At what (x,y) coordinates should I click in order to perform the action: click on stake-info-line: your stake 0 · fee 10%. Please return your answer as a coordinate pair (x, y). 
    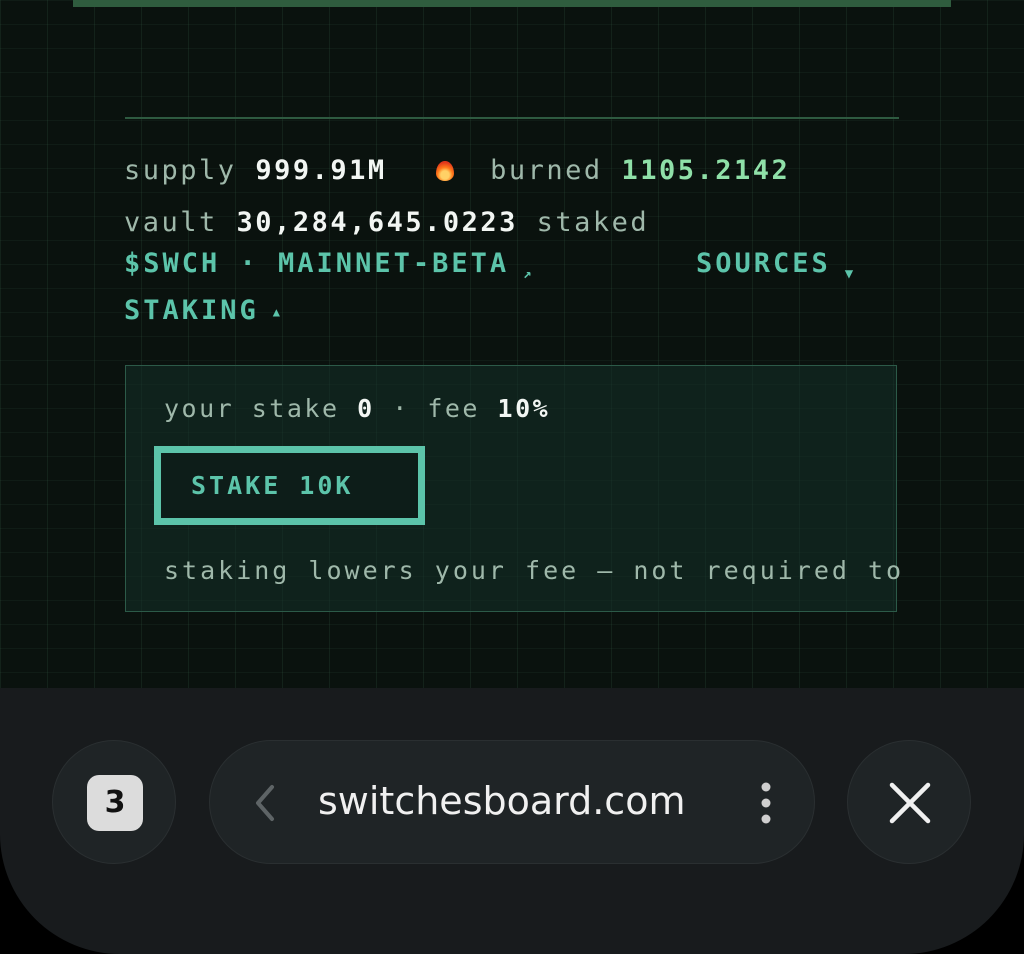
    Looking at the image, I should click on (357, 408).